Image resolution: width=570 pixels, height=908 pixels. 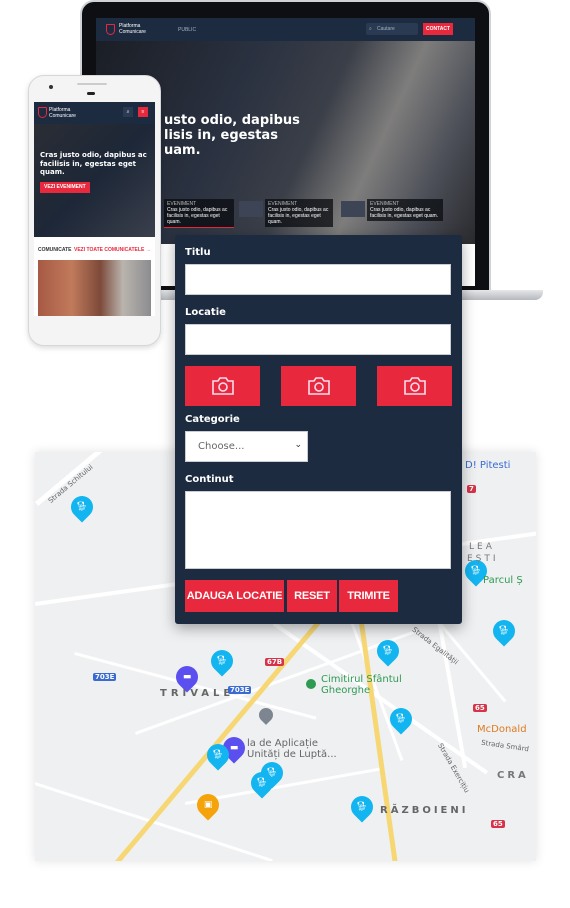 I want to click on view-all-label: VEZI TOATE COMUNICATELE, so click(x=109, y=250).